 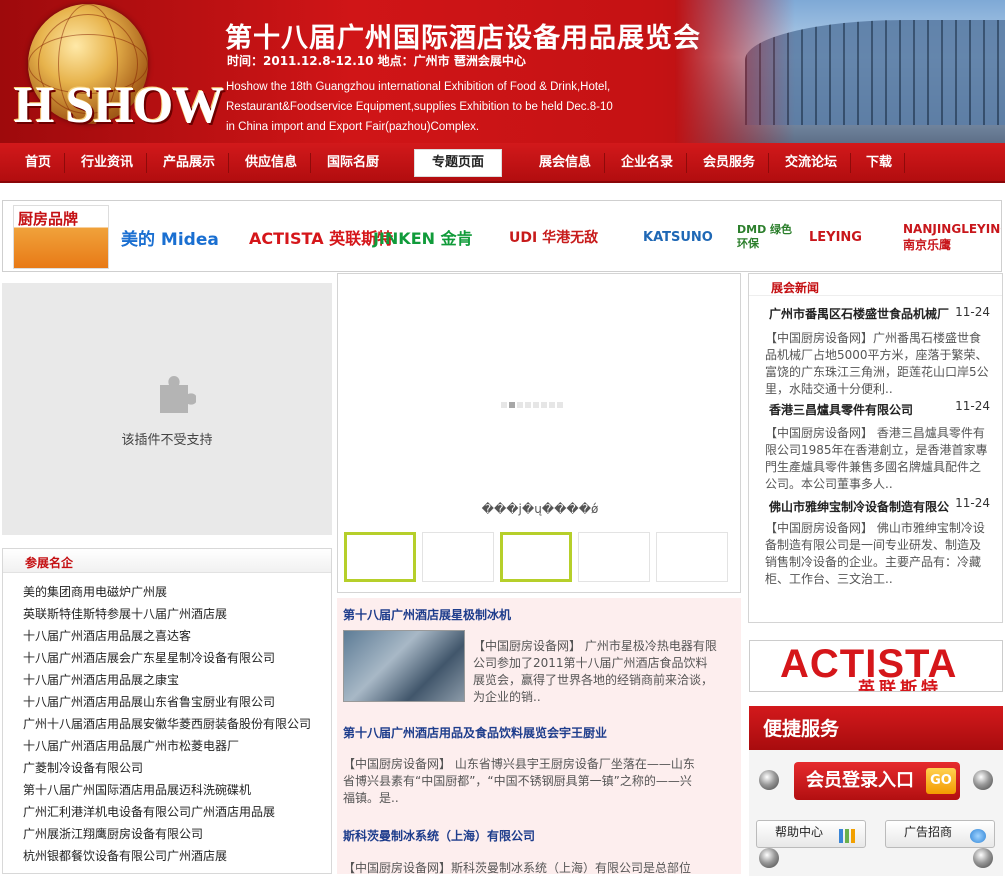 I want to click on news-summary: 【中国厨房设备网】斯科茨曼制冰系统（上海）有限公司是总部位, so click(x=517, y=868).